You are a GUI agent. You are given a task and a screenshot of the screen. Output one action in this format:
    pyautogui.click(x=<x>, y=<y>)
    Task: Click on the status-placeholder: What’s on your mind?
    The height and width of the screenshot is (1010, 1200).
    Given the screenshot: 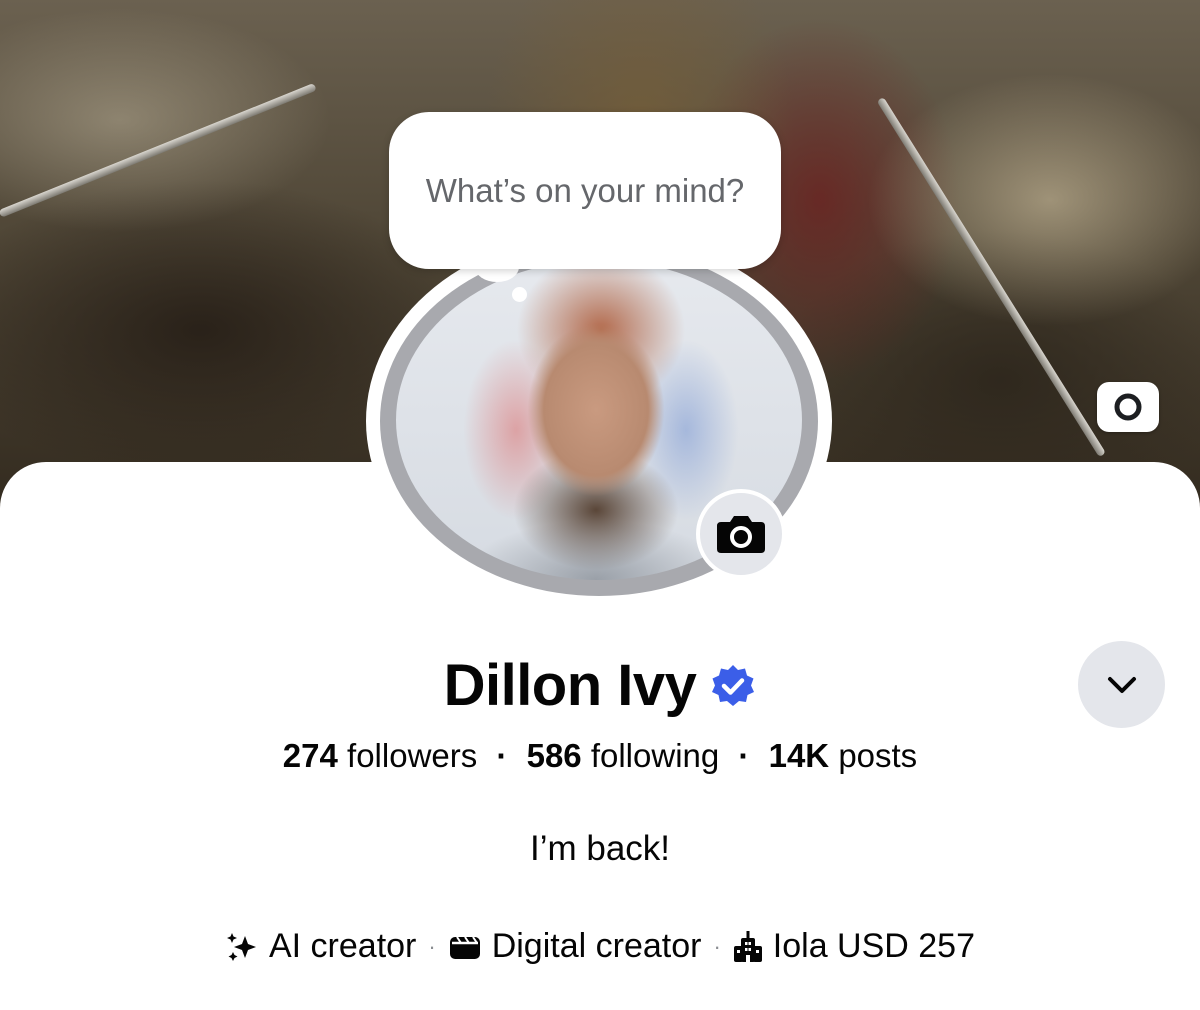 What is the action you would take?
    pyautogui.click(x=585, y=190)
    